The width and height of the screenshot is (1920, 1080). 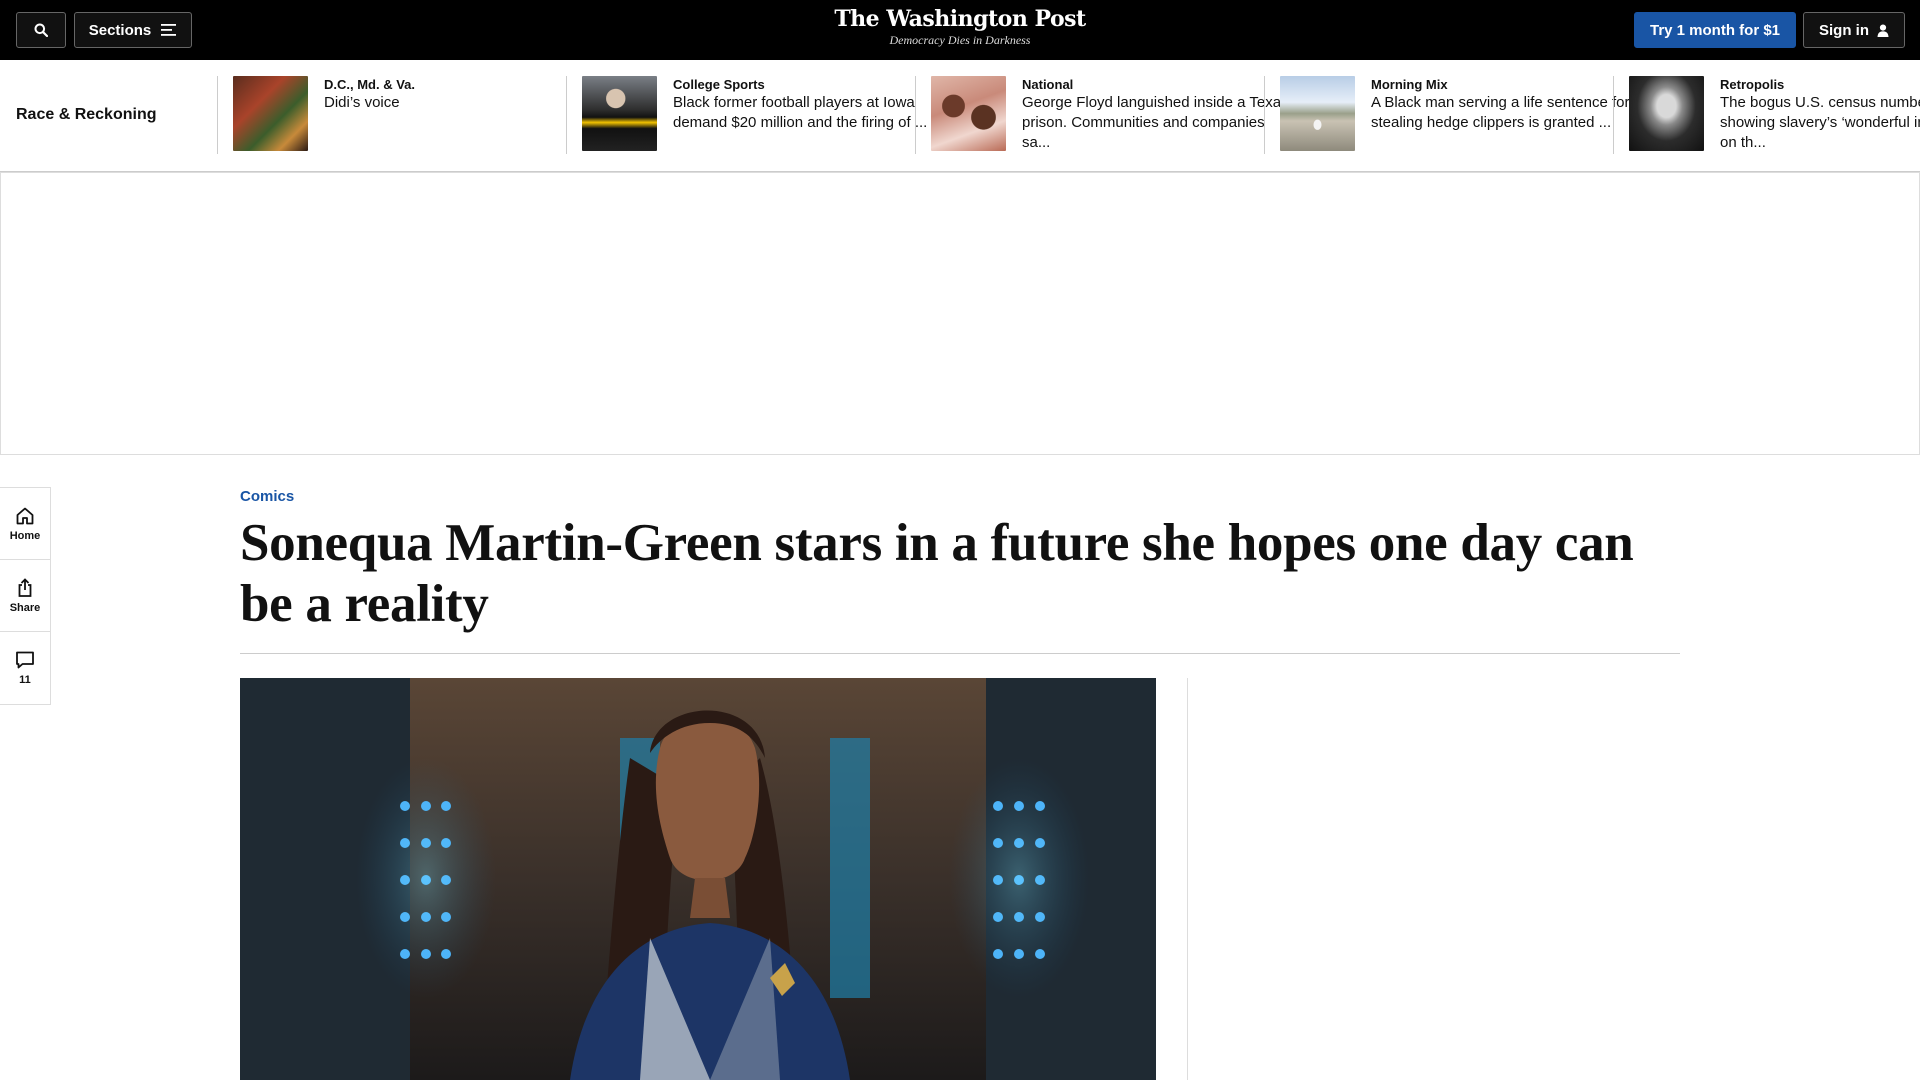 I want to click on strip-label: Race & Reckoning, so click(x=86, y=115).